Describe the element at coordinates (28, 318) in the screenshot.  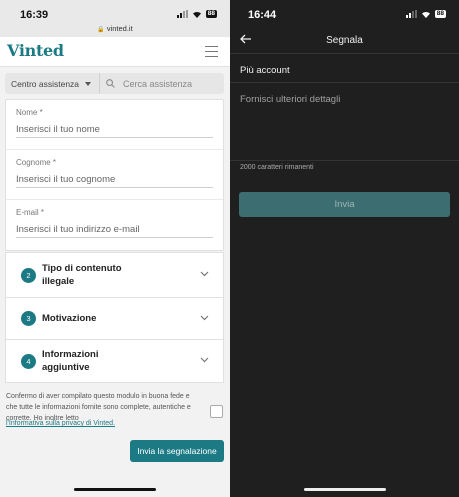
I see `step-number-badge: 3` at that location.